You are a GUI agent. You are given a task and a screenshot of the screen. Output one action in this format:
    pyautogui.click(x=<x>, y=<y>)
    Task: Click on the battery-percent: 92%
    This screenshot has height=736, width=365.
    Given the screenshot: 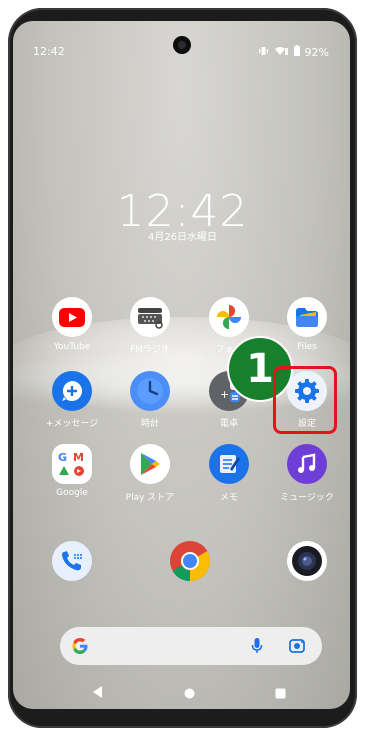 What is the action you would take?
    pyautogui.click(x=316, y=52)
    